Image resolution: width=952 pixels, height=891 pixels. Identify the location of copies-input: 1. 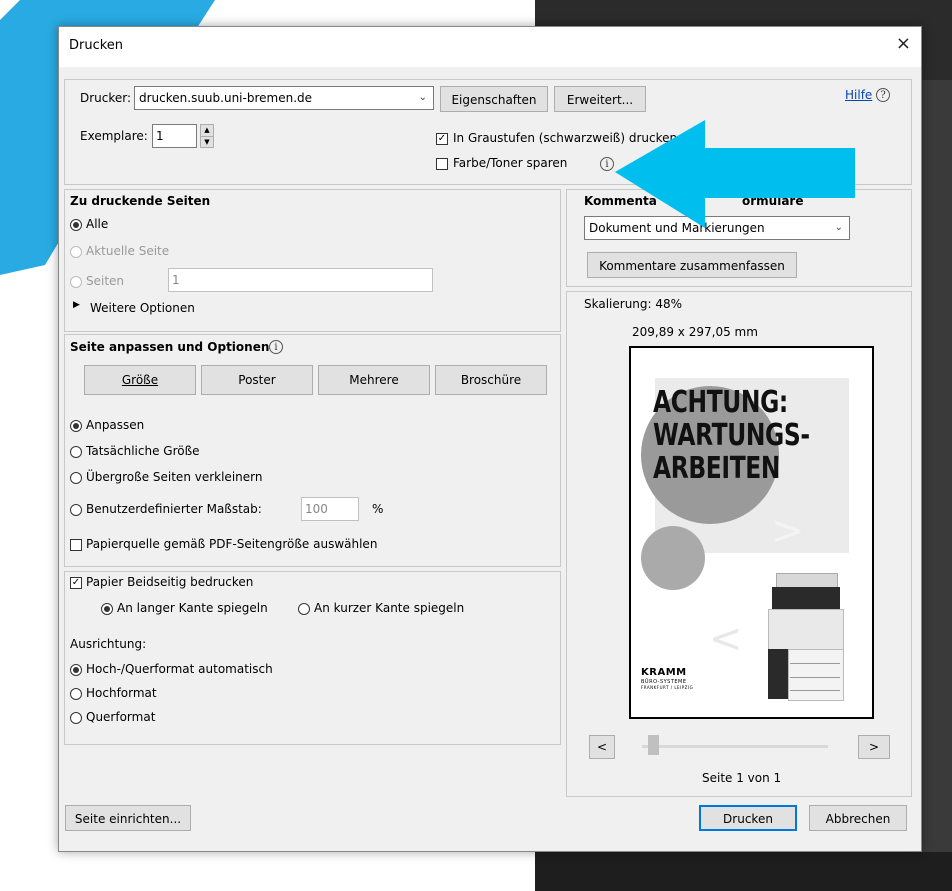
(174, 136).